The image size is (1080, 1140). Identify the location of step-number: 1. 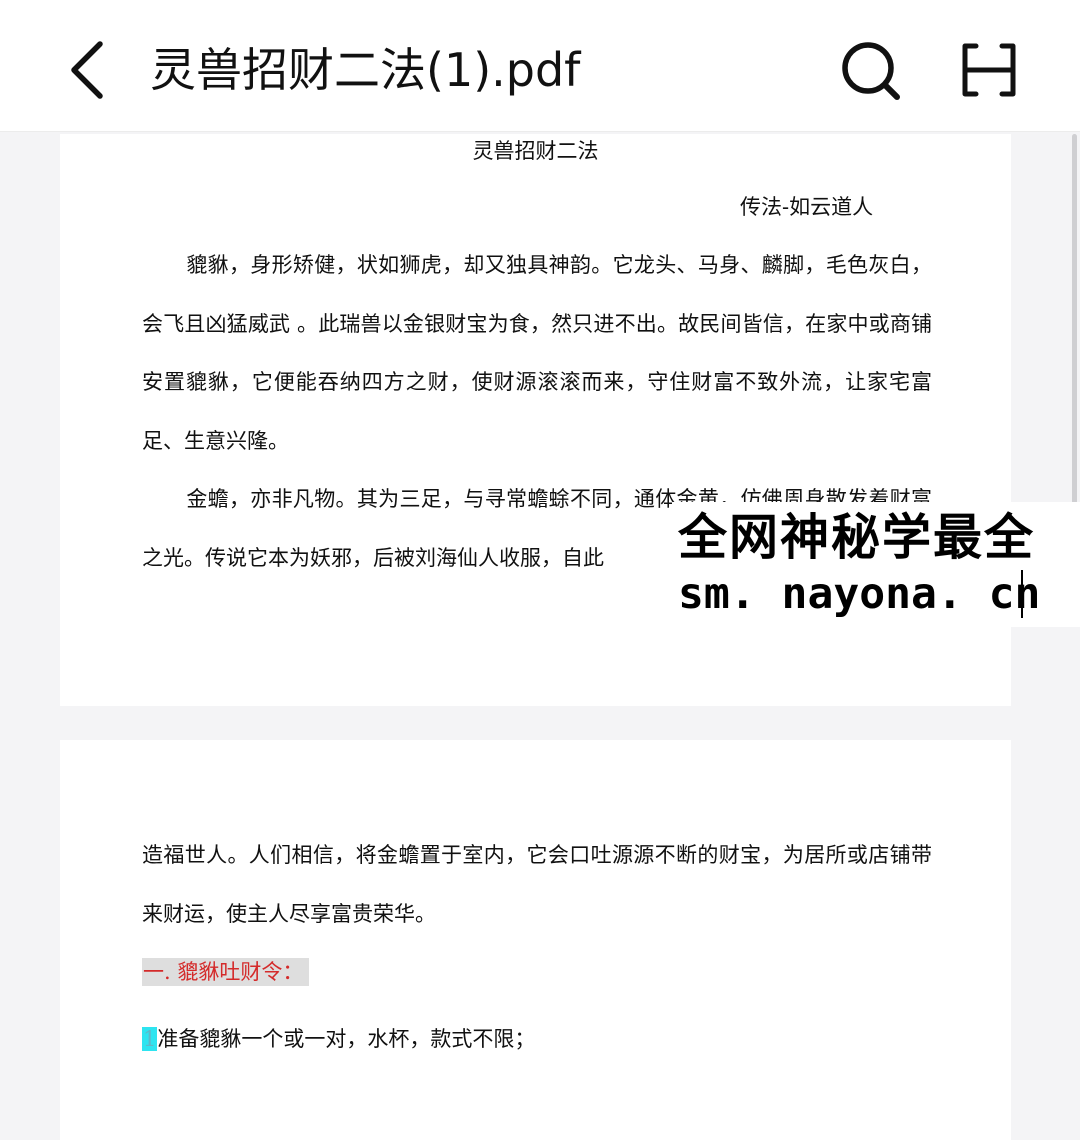
(150, 1039).